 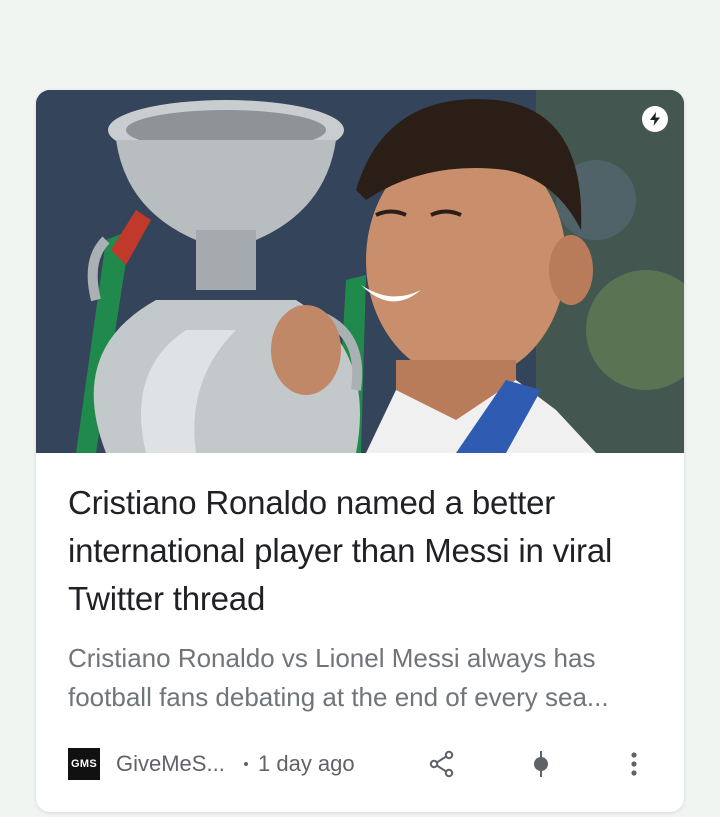 I want to click on source-logo: GMS, so click(x=84, y=764).